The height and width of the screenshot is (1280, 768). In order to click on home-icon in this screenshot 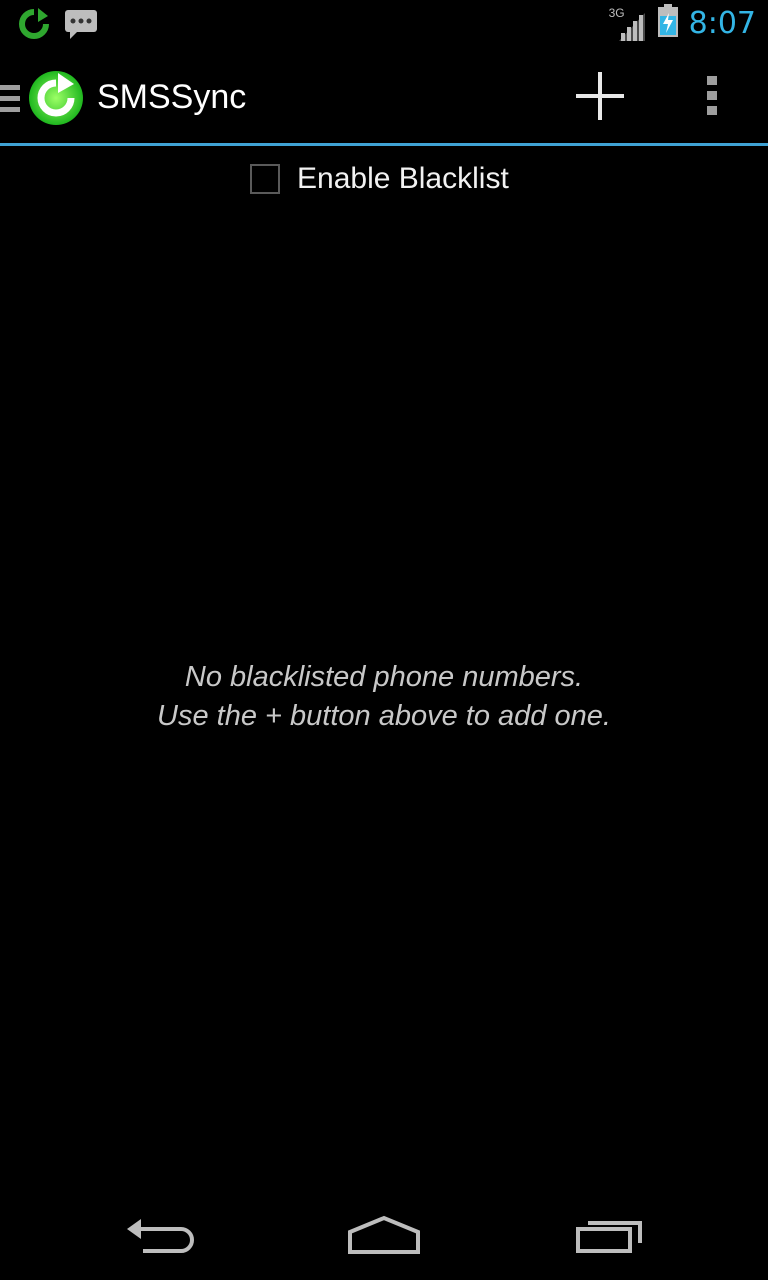, I will do `click(384, 1237)`.